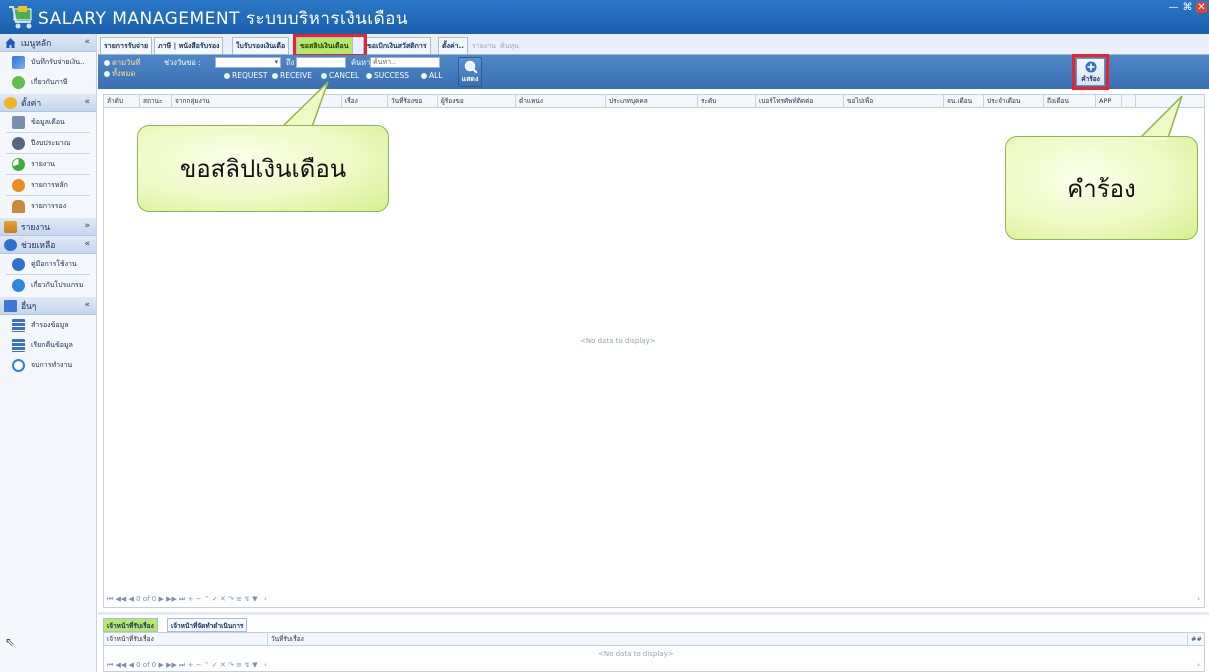  I want to click on mouse-cursor-icon: ⇖, so click(10, 642).